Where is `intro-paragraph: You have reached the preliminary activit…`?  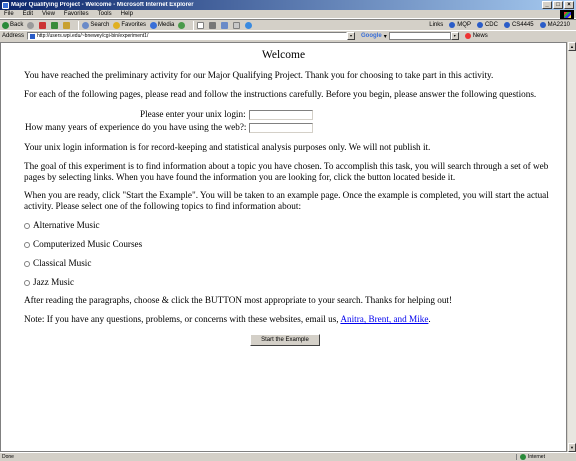
intro-paragraph: You have reached the preliminary activit… is located at coordinates (259, 75).